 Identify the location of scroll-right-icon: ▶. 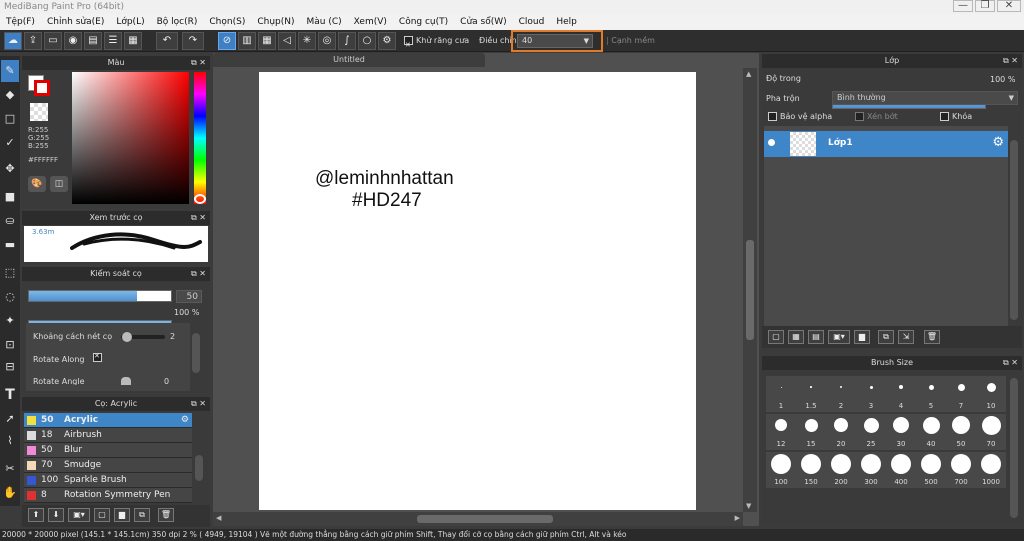
(737, 518).